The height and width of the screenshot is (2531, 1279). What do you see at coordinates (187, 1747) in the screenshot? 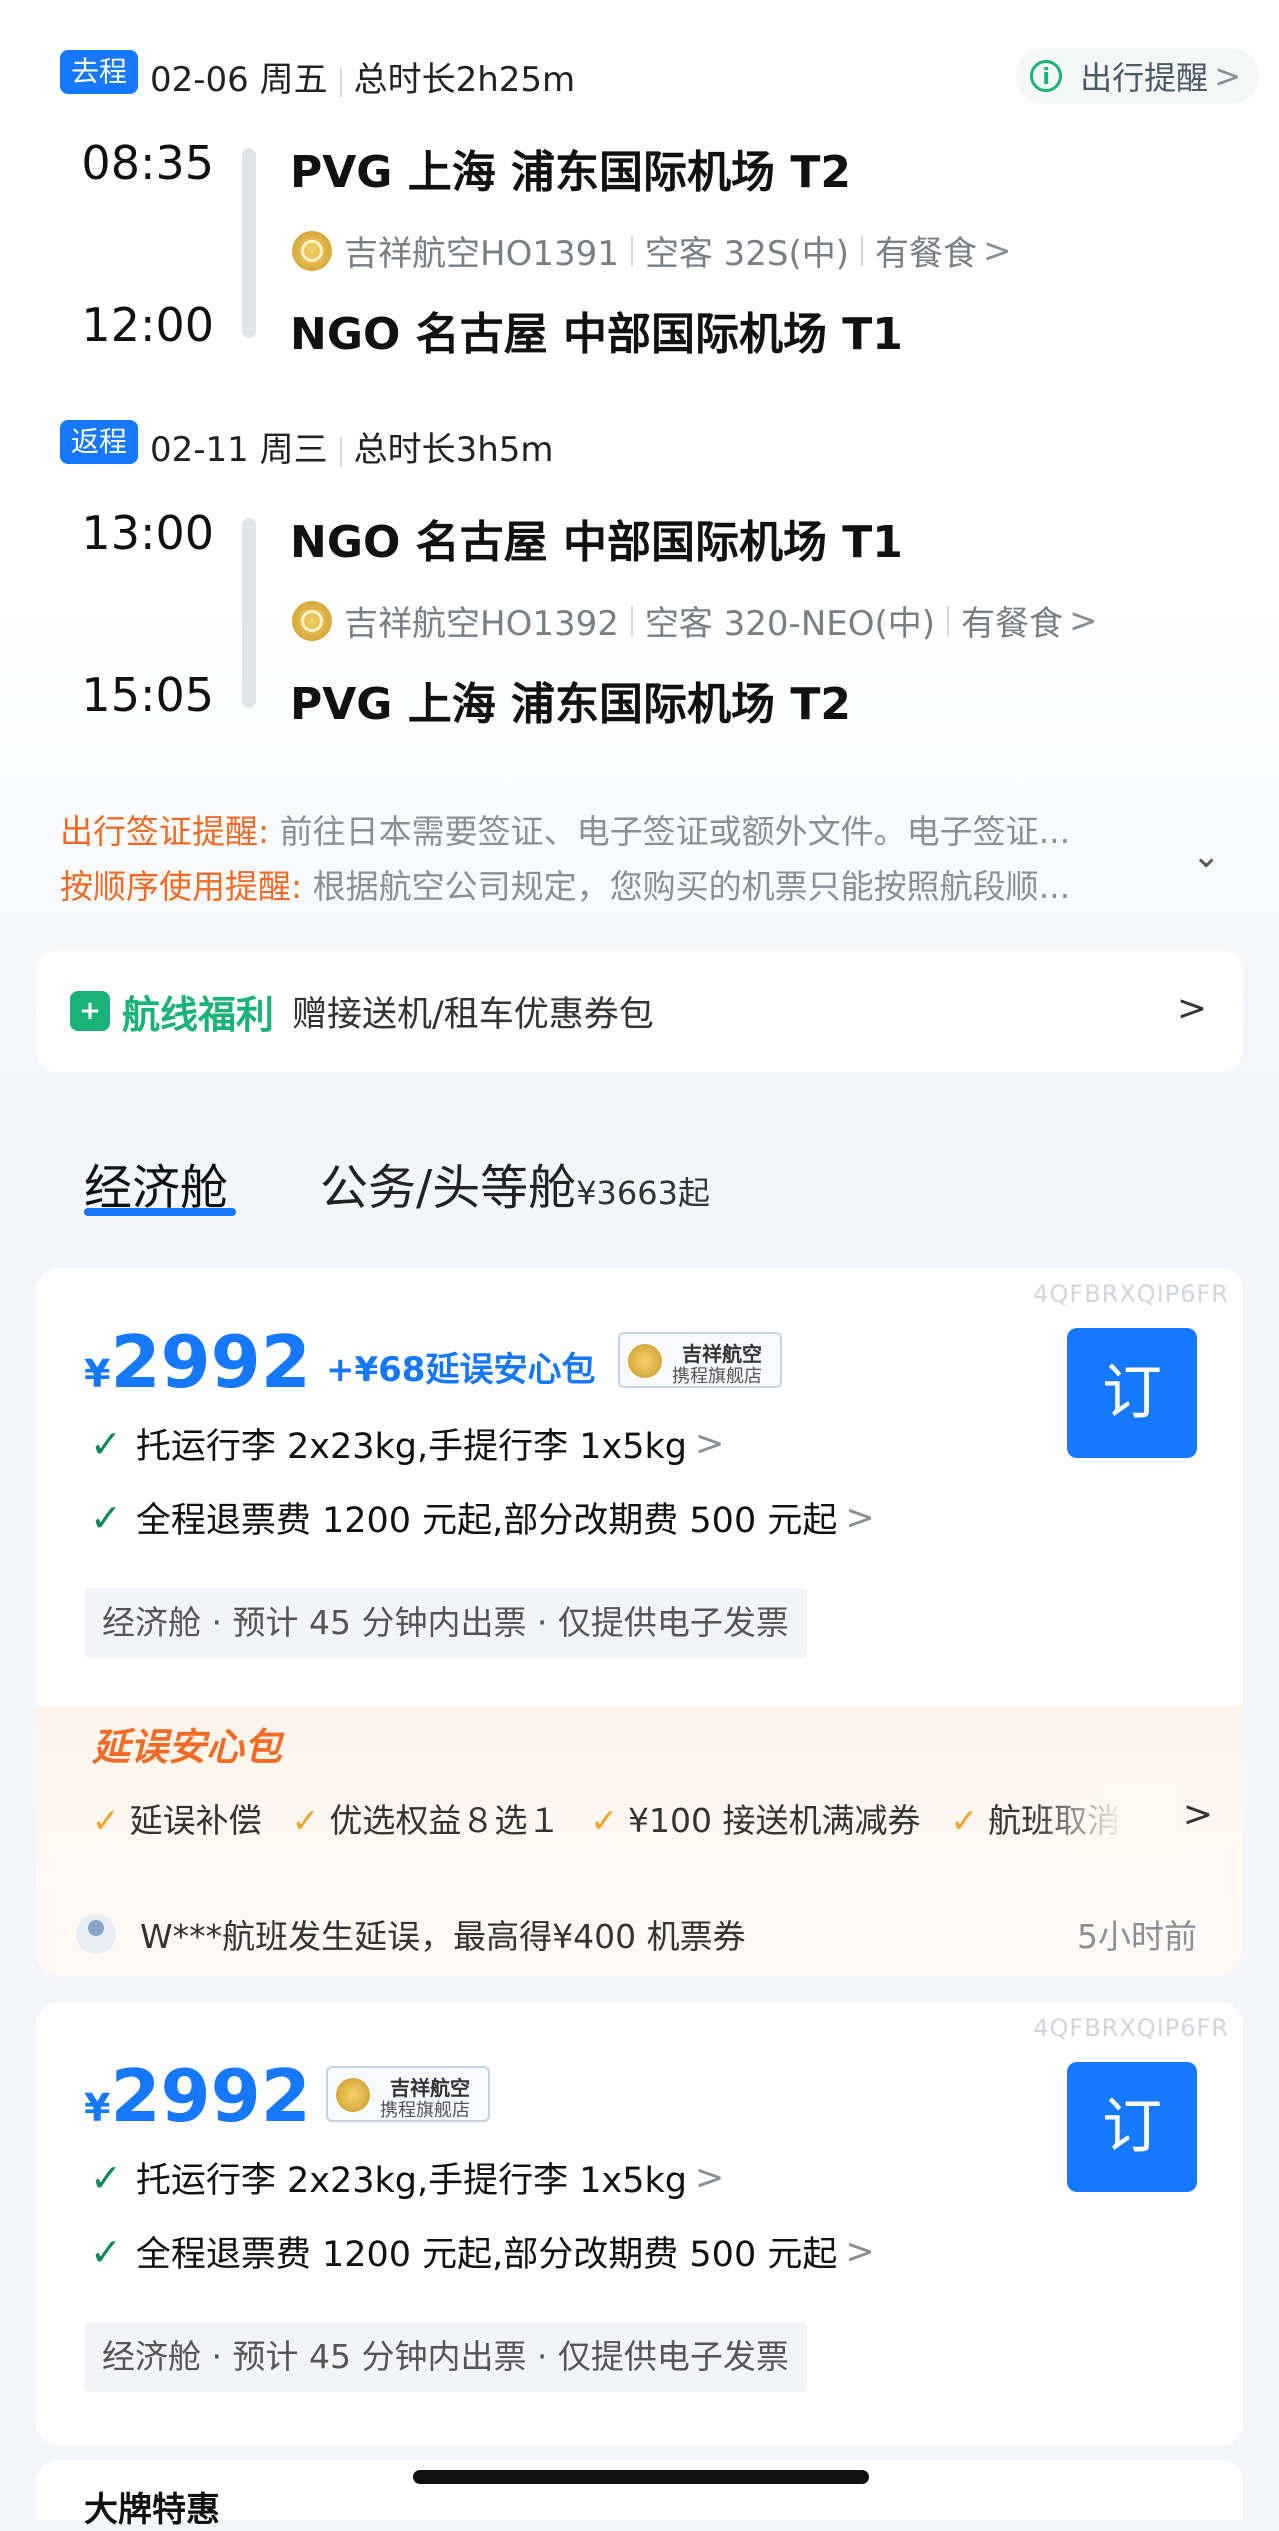
I see `delay-package-title: 延误安心包` at bounding box center [187, 1747].